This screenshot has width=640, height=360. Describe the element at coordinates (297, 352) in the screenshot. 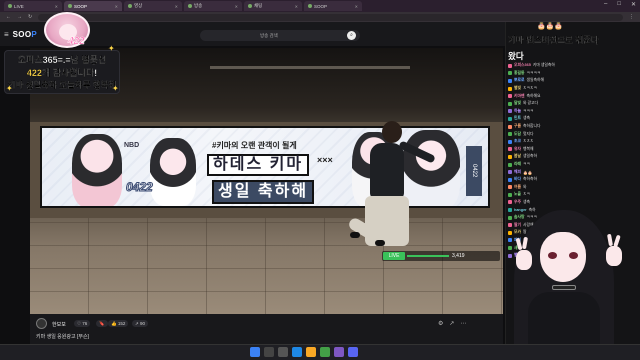

I see `edge-icon` at that location.